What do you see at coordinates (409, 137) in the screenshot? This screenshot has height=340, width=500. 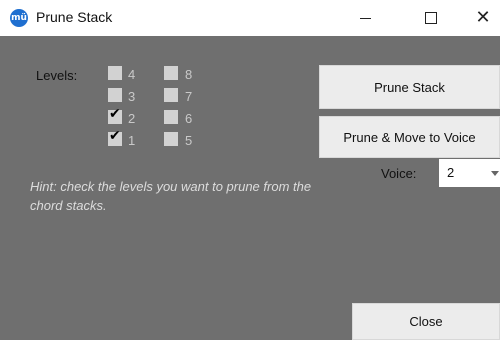 I see `prune-move-to-voice-button: Prune & Move to Voice` at bounding box center [409, 137].